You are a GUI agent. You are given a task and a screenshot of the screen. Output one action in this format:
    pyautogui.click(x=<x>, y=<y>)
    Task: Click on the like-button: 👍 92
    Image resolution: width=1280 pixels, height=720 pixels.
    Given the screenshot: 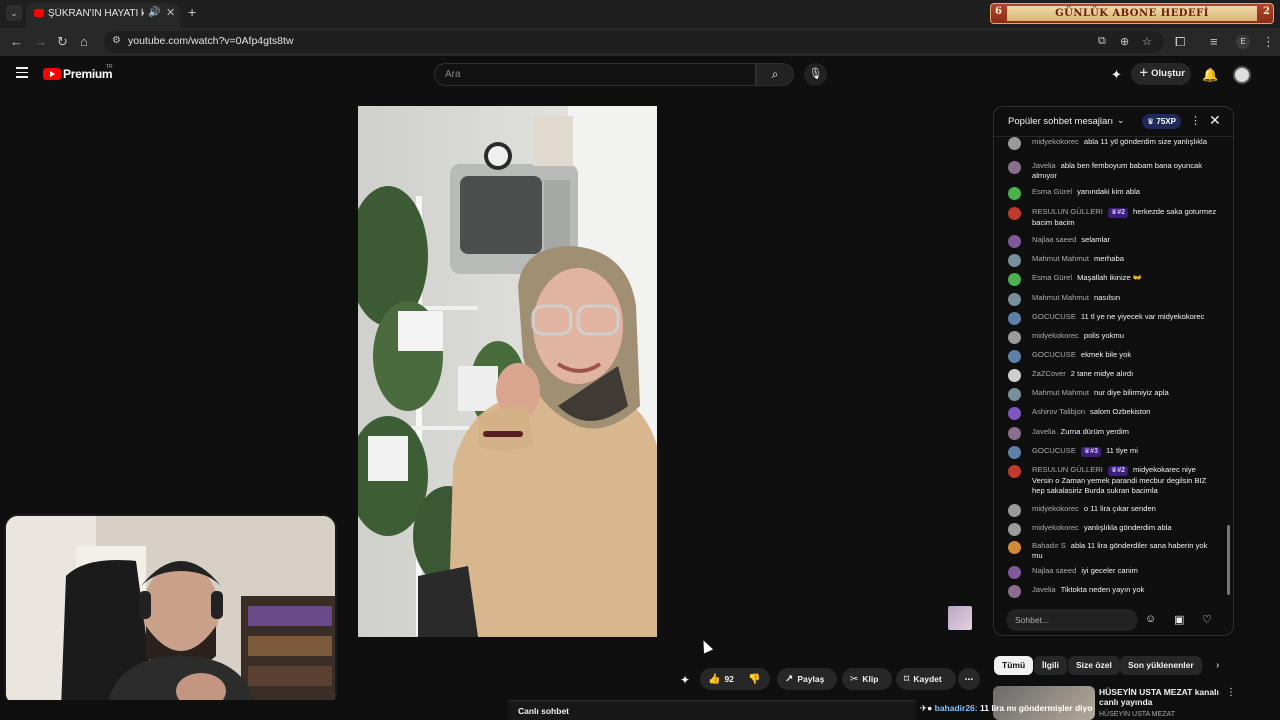 What is the action you would take?
    pyautogui.click(x=721, y=679)
    